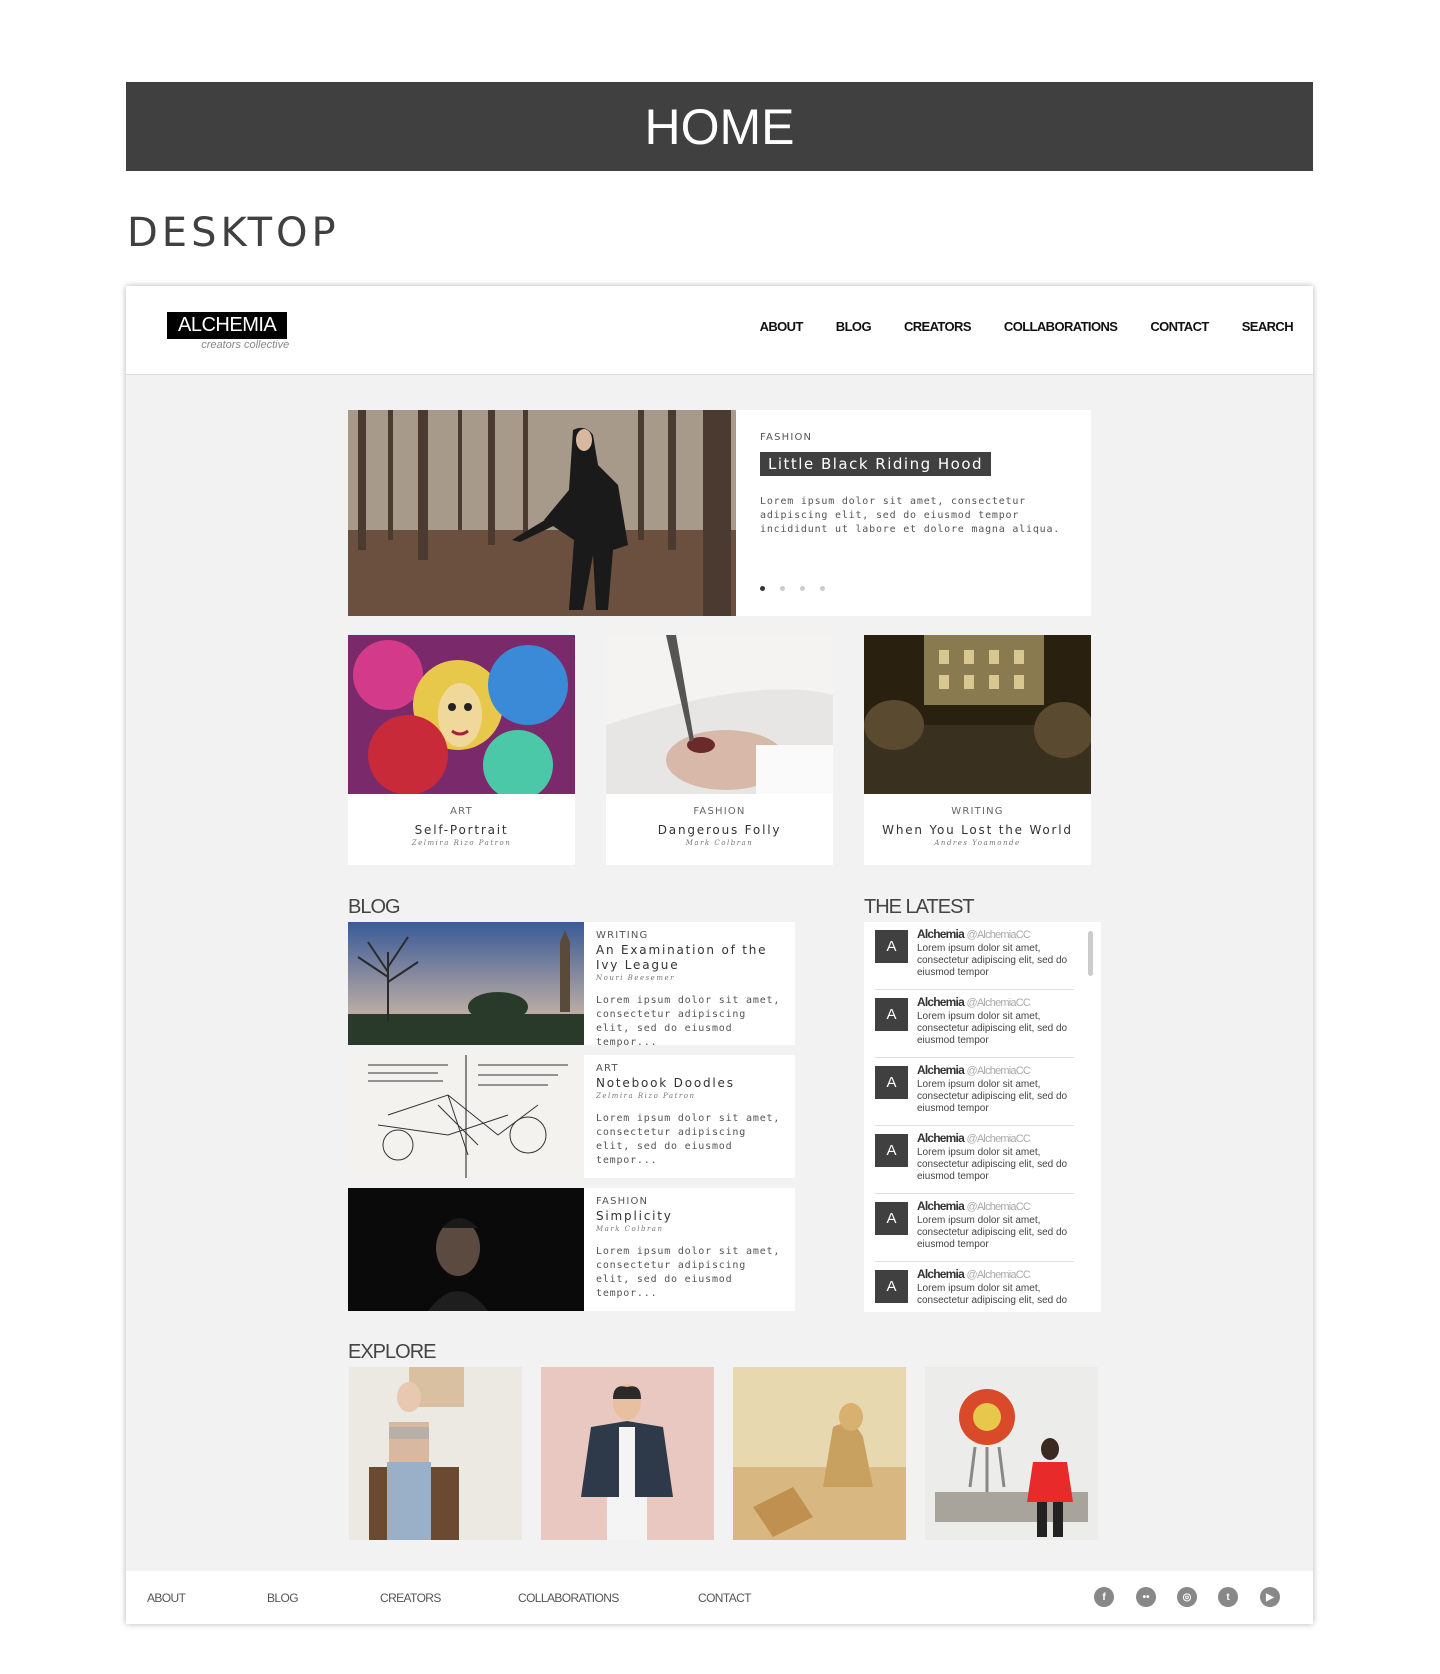 The height and width of the screenshot is (1674, 1440). What do you see at coordinates (622, 935) in the screenshot?
I see `blog-category: WRITING` at bounding box center [622, 935].